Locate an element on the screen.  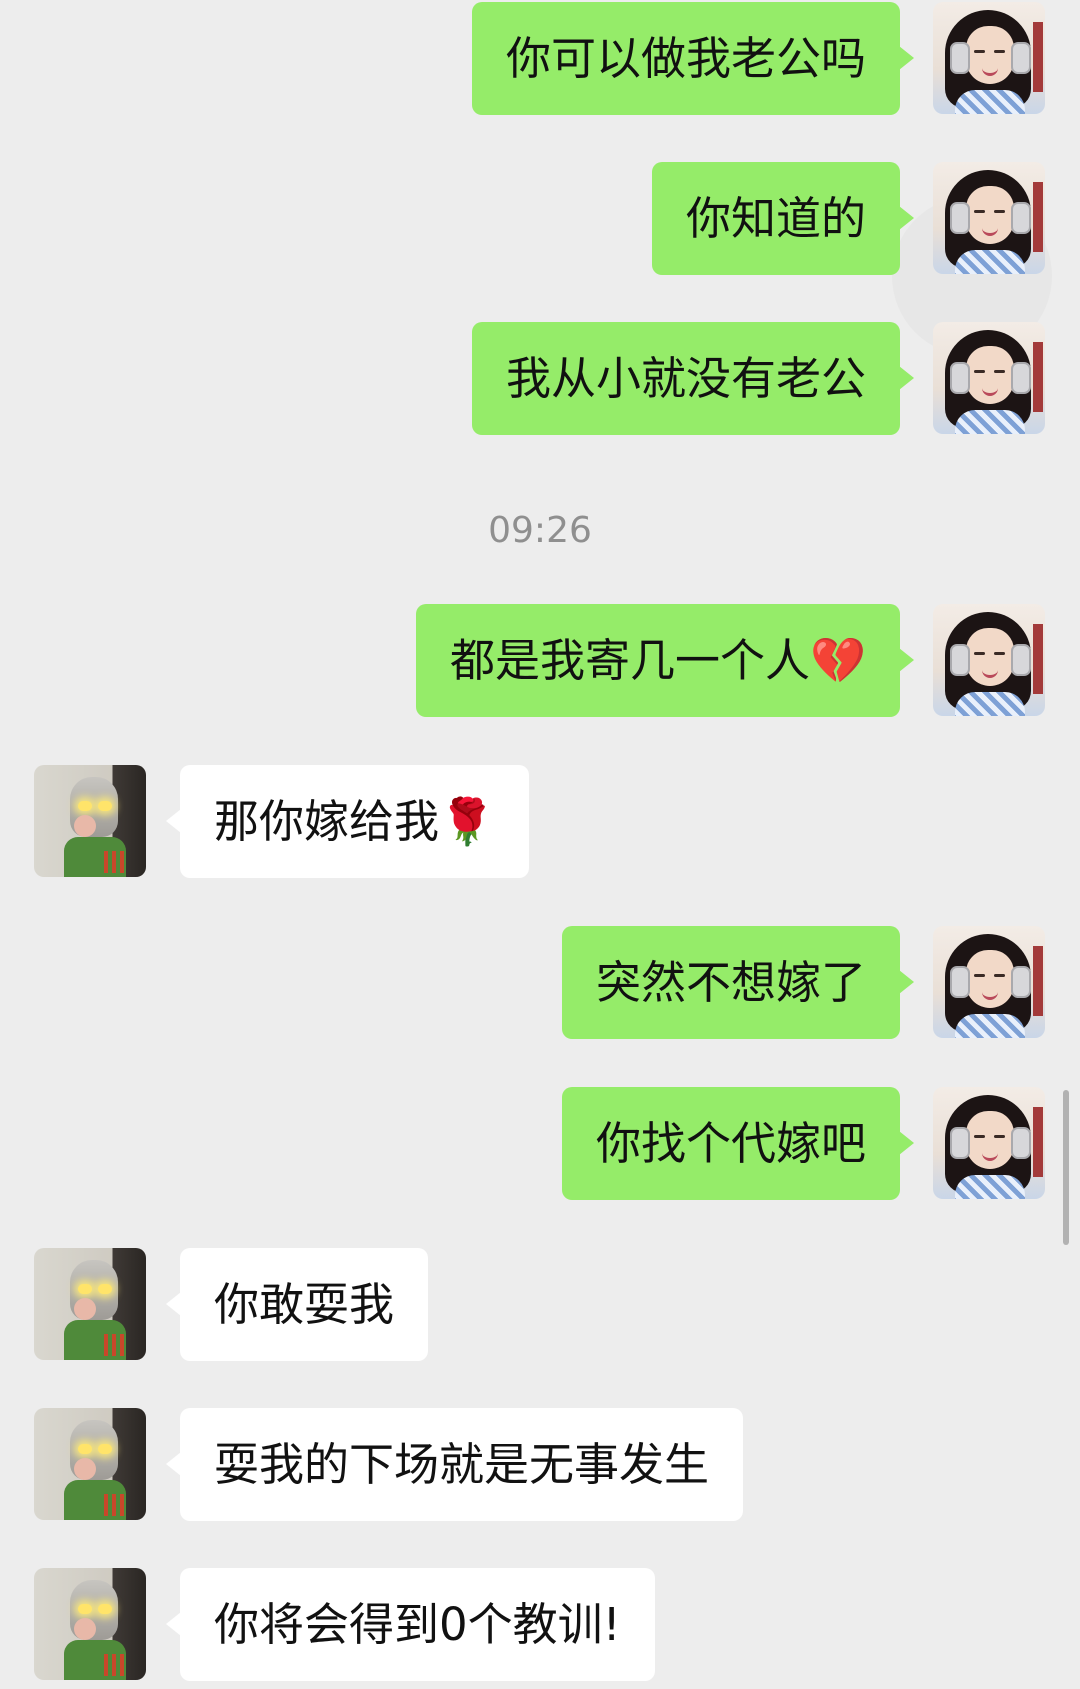
message-row-incoming: 你将会得到0个教训! is located at coordinates (540, 1625).